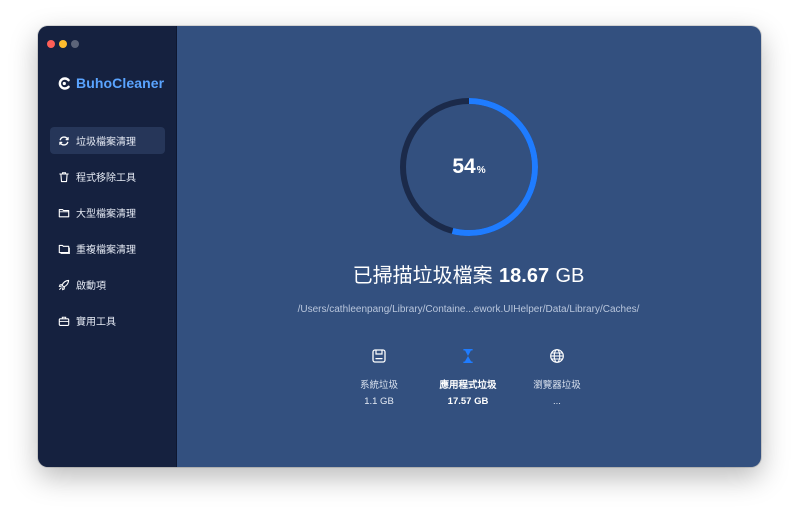 The width and height of the screenshot is (800, 518). What do you see at coordinates (468, 356) in the screenshot?
I see `hourglass-icon` at bounding box center [468, 356].